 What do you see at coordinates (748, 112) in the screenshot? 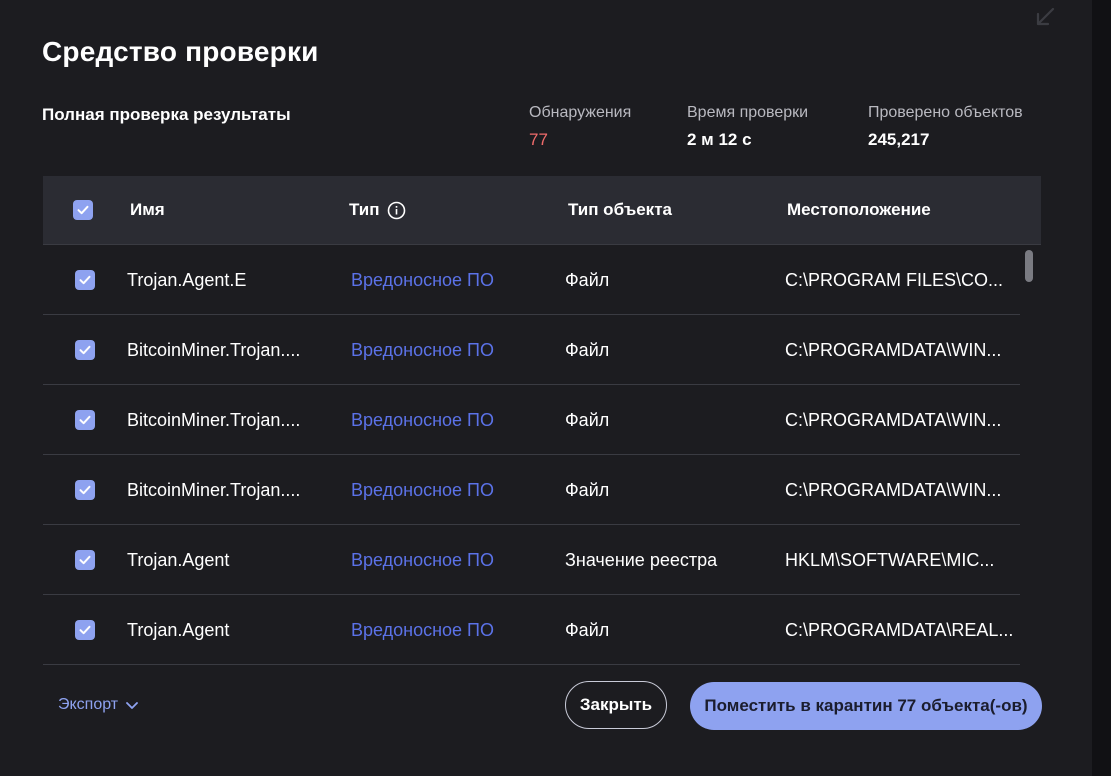
I see `stat-scan-time-label: Время проверки` at bounding box center [748, 112].